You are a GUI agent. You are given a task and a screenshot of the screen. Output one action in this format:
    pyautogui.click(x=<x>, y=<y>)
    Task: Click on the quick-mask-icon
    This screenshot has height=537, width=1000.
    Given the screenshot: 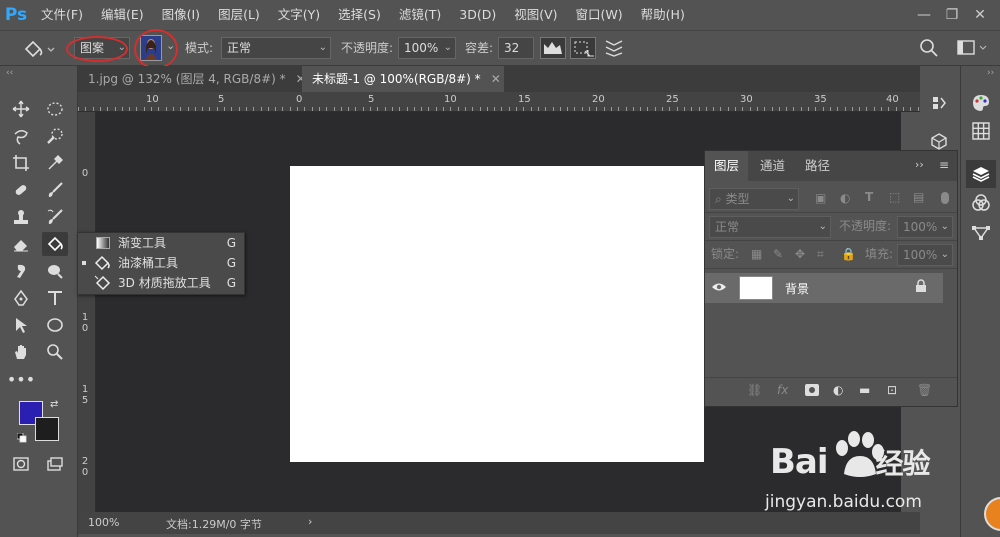 What is the action you would take?
    pyautogui.click(x=21, y=464)
    